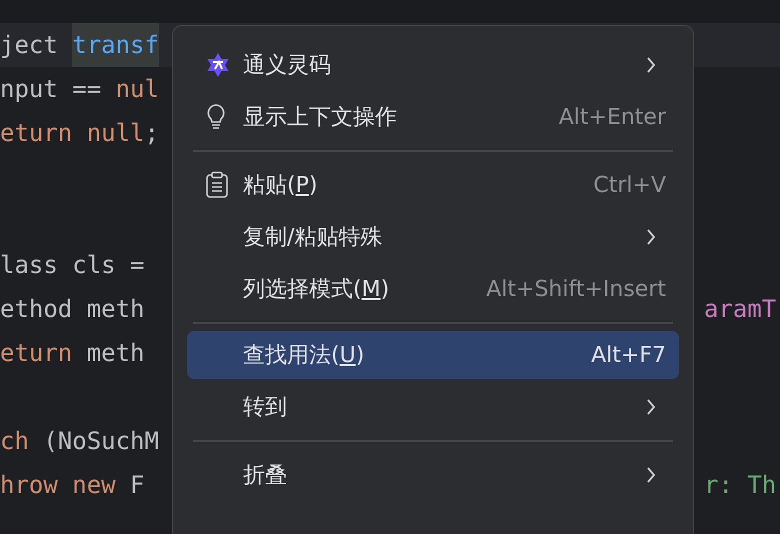  I want to click on menu-item: 折叠, so click(433, 475).